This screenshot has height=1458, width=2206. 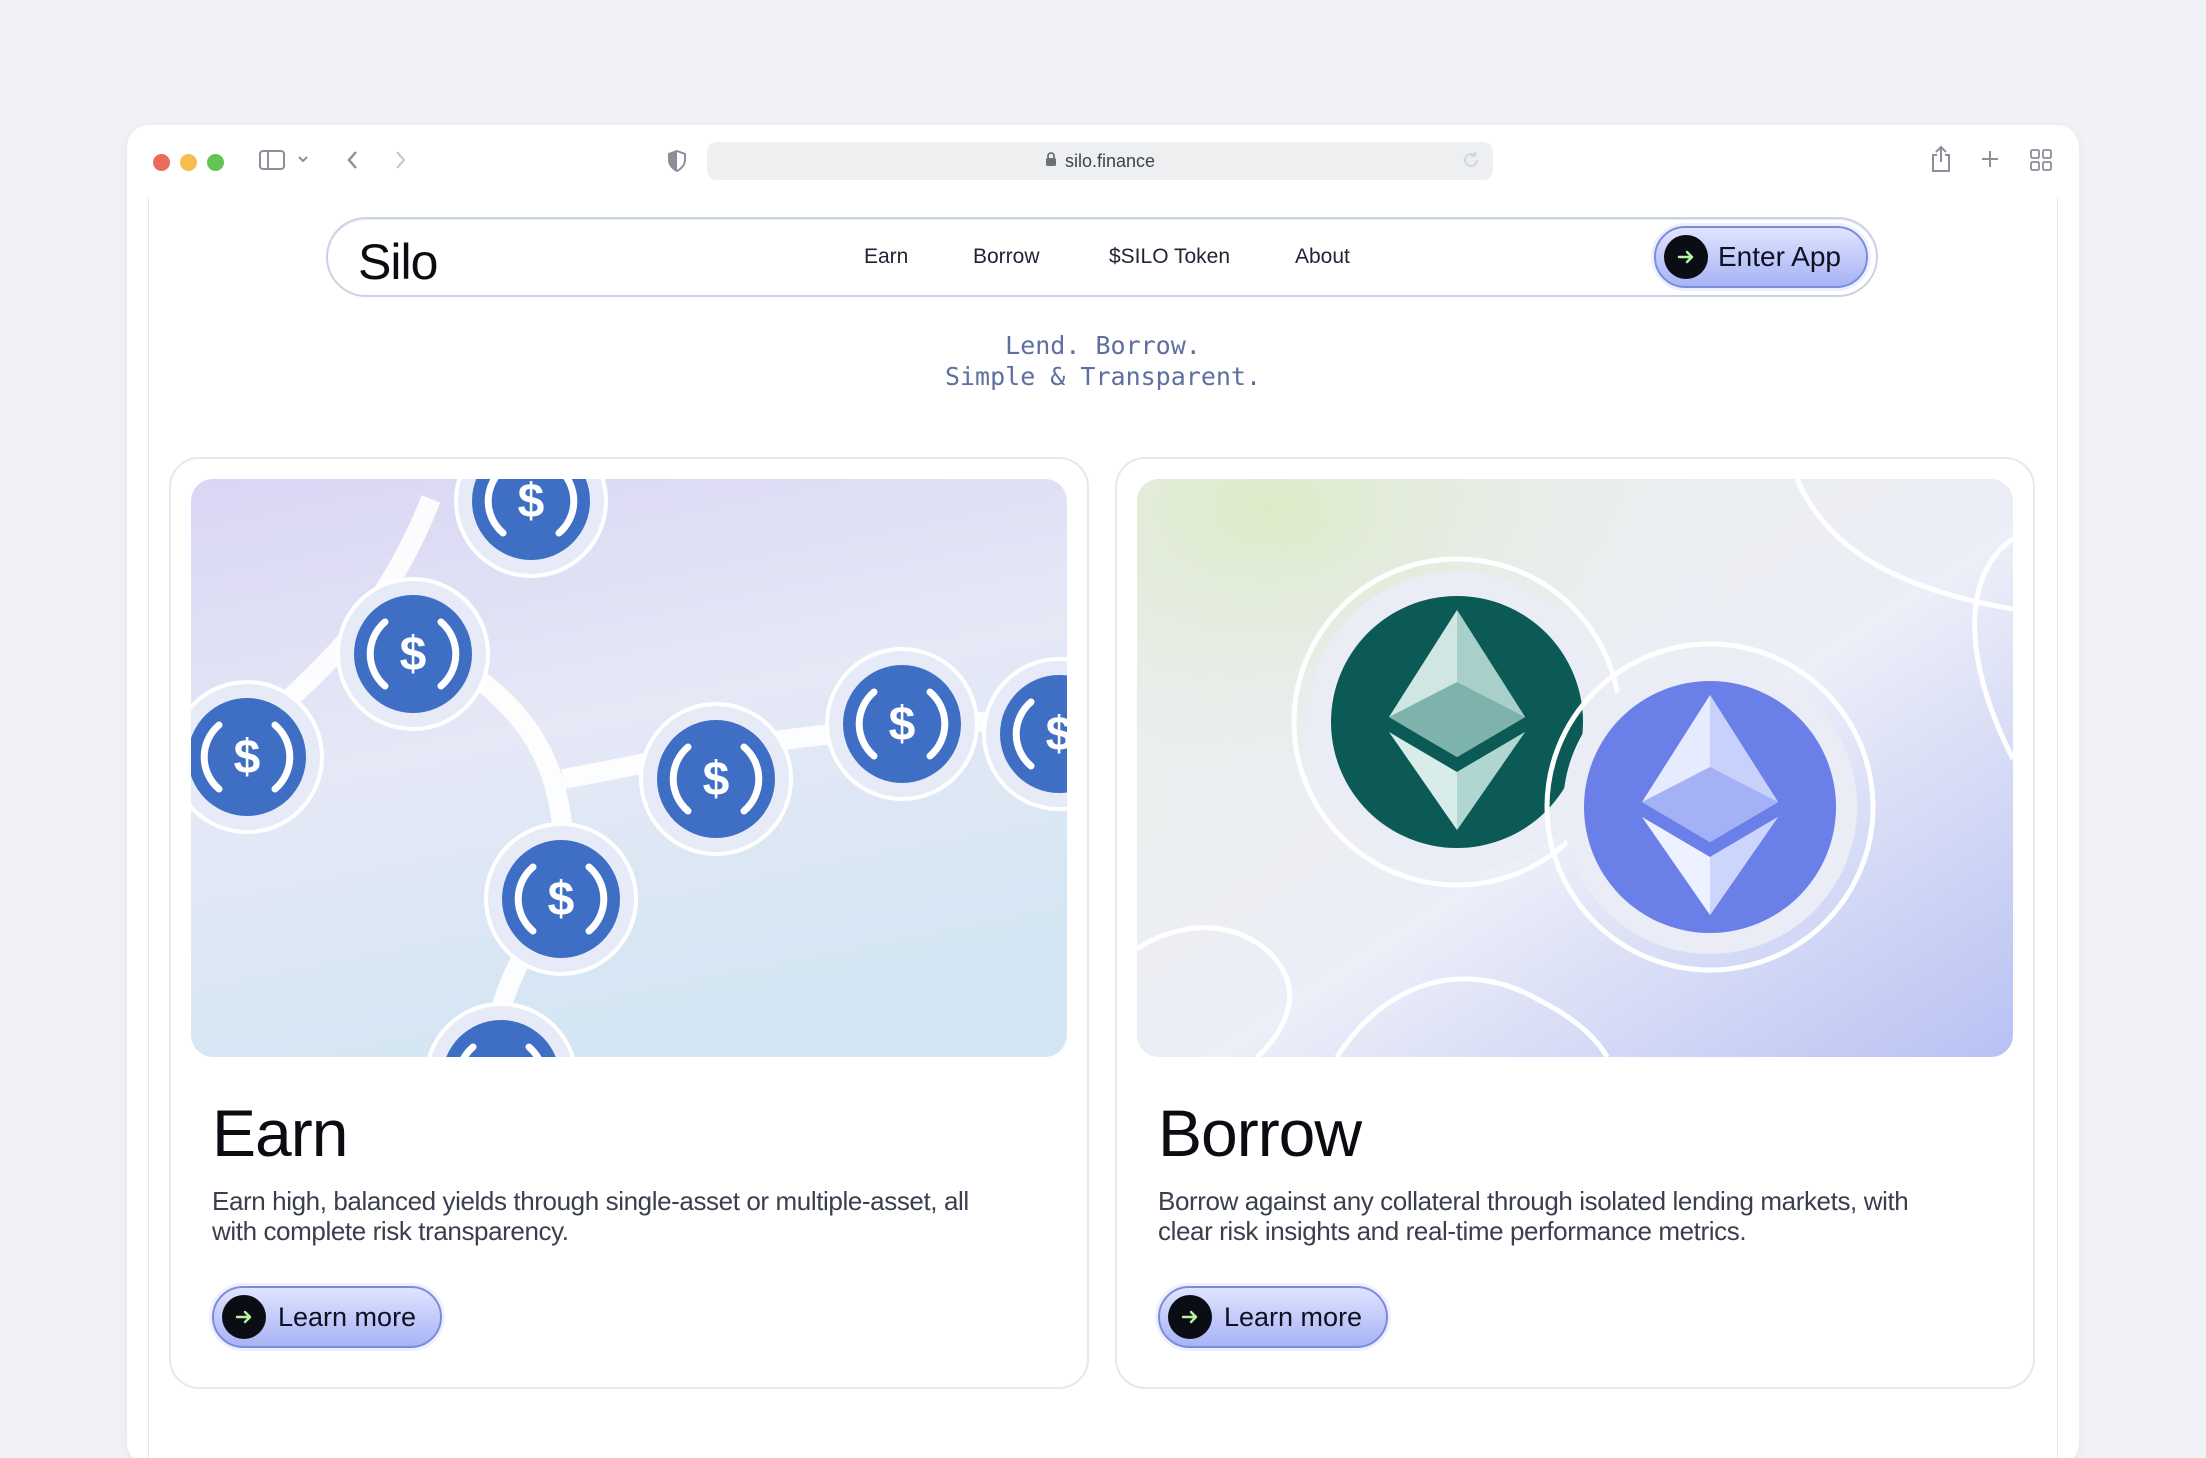 I want to click on nav-link-earn: Earn, so click(x=886, y=257).